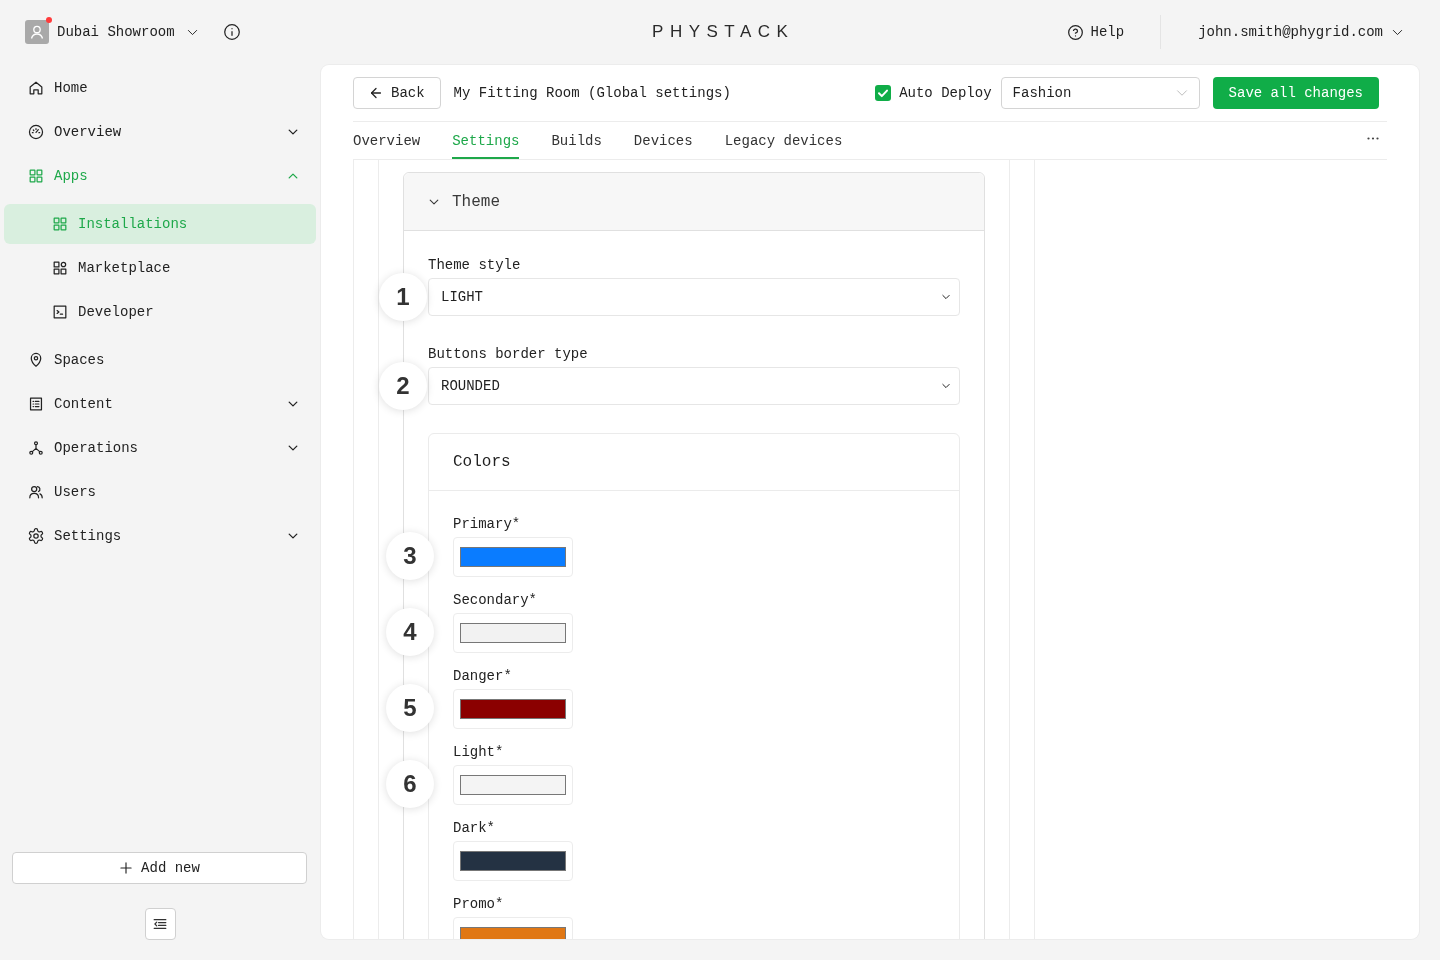 The image size is (1440, 960). What do you see at coordinates (36, 404) in the screenshot?
I see `list-icon` at bounding box center [36, 404].